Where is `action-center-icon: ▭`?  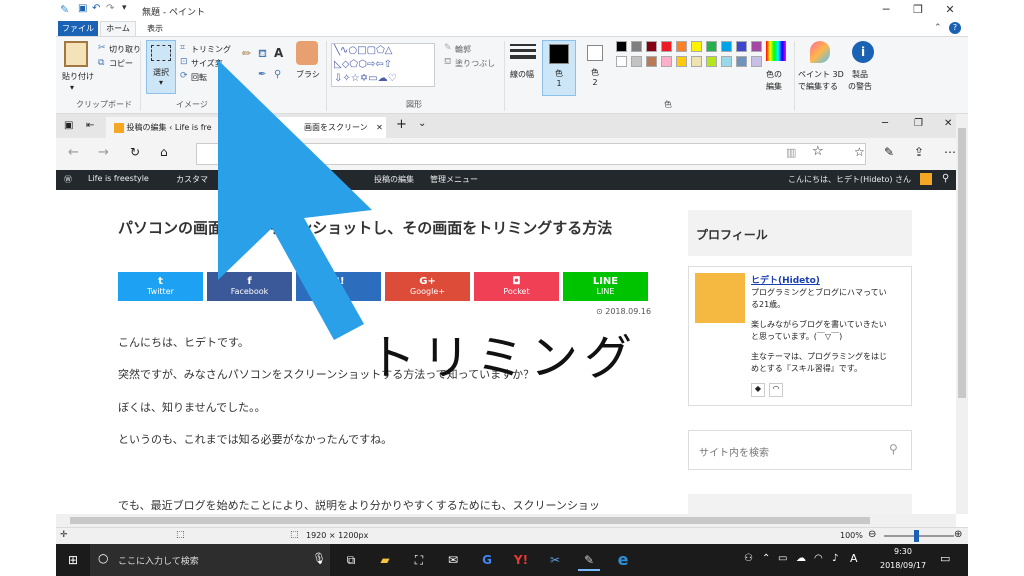
action-center-icon: ▭ is located at coordinates (945, 558).